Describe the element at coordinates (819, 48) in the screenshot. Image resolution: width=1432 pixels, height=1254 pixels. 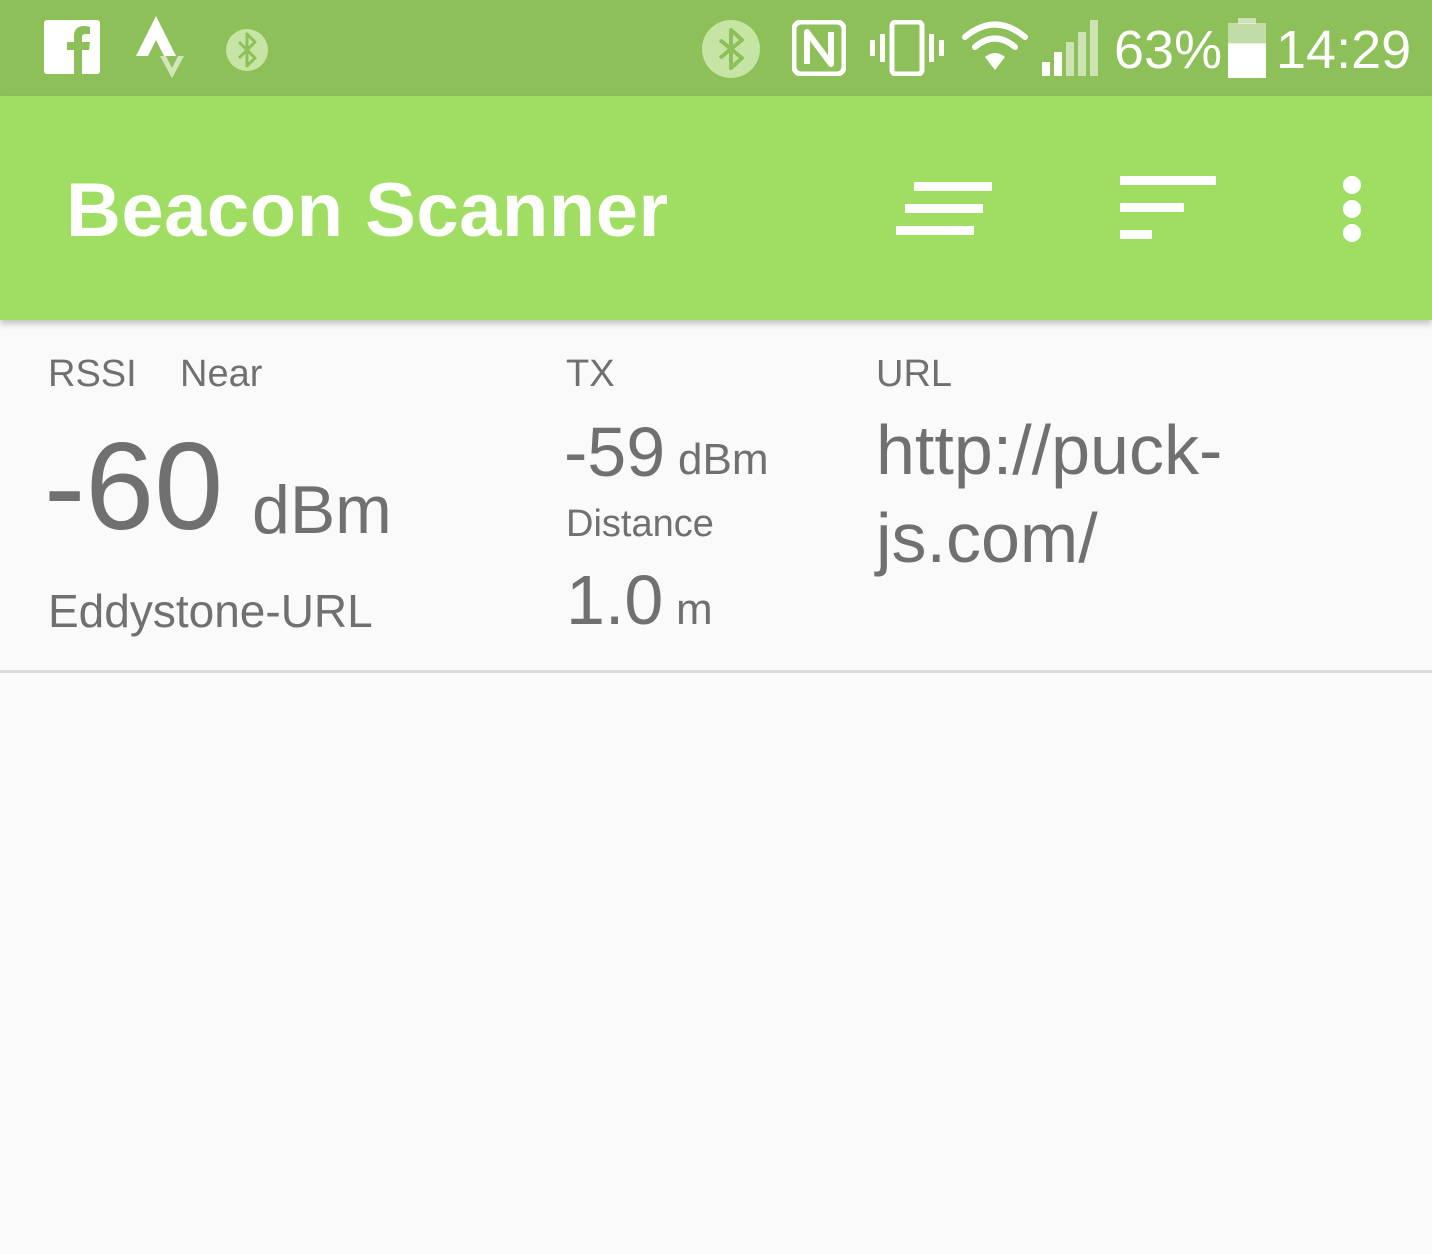
I see `nfc-icon` at that location.